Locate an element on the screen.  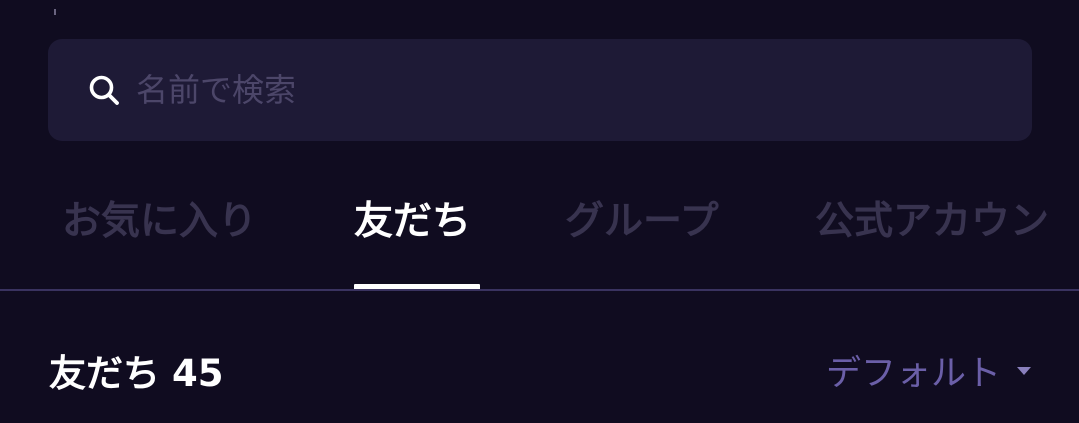
search-icon is located at coordinates (104, 90).